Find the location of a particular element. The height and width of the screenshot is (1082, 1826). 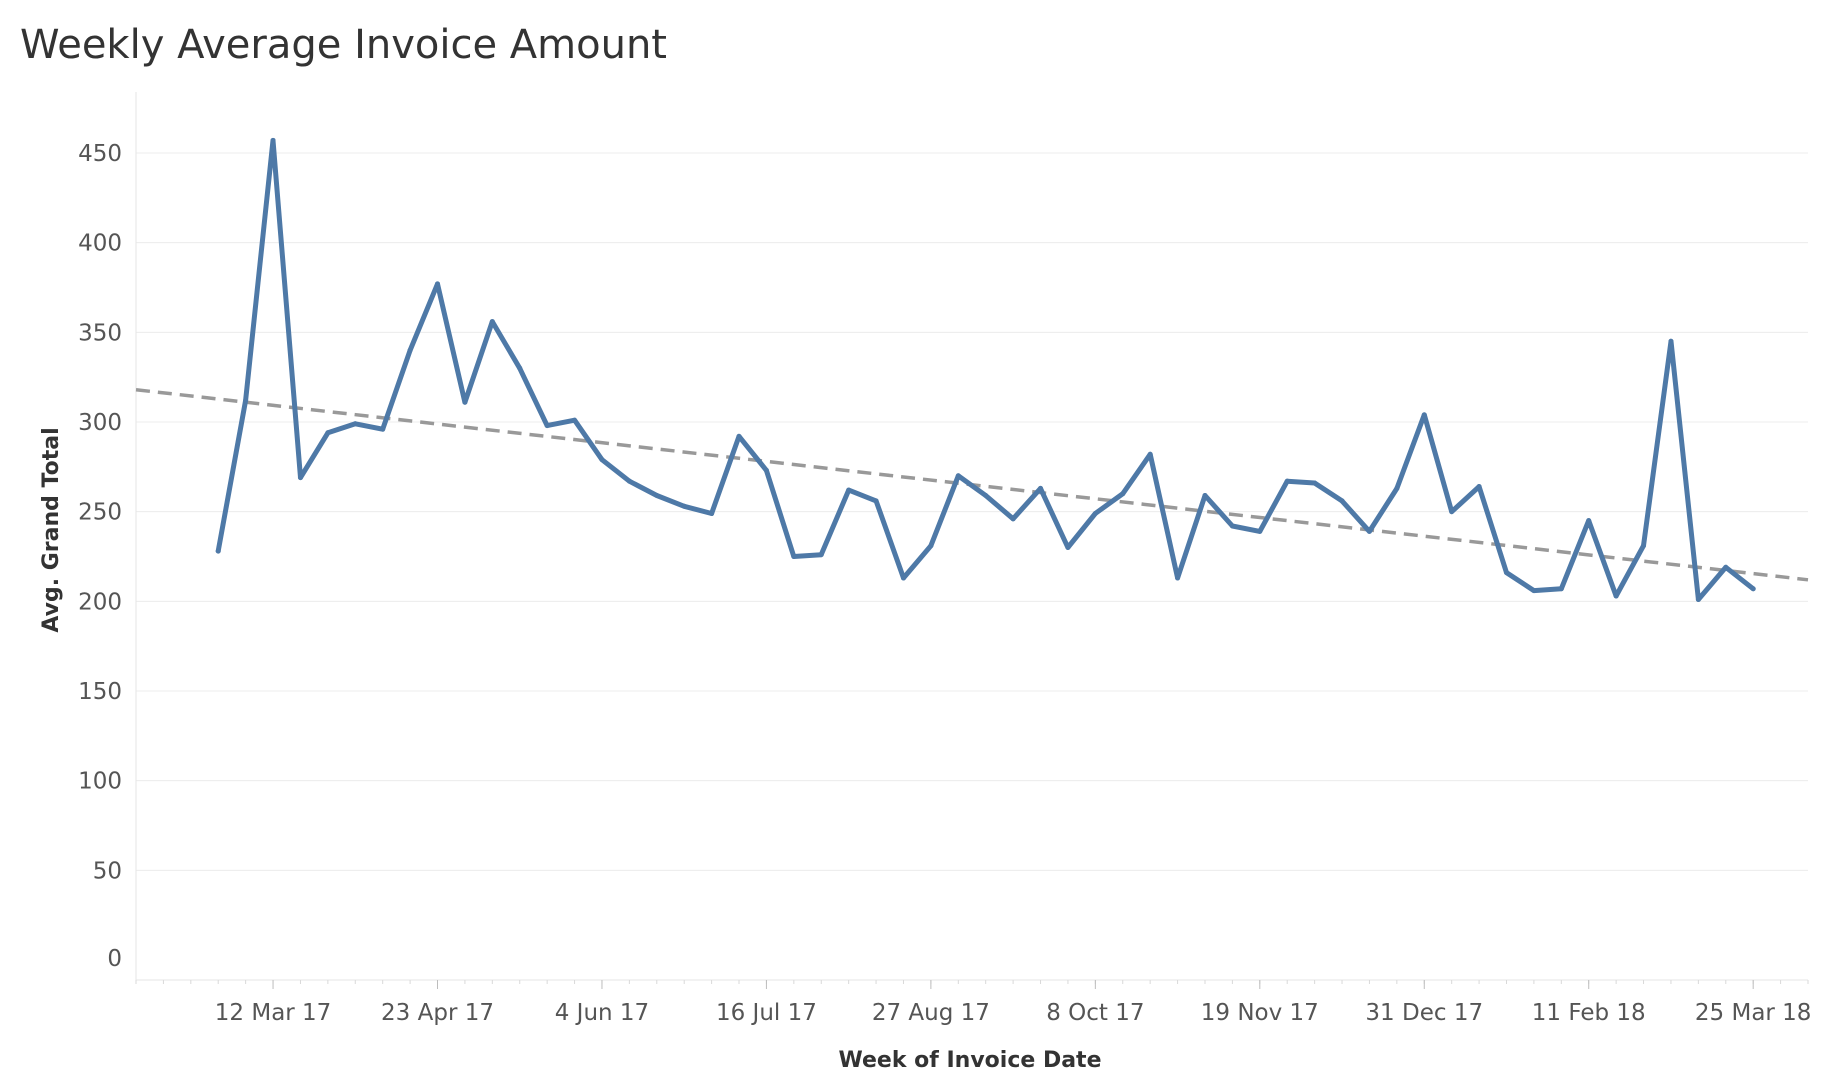

y-axis-ticks: 0 50 100 150 200 250 300 350 400 450 is located at coordinates (100, 556).